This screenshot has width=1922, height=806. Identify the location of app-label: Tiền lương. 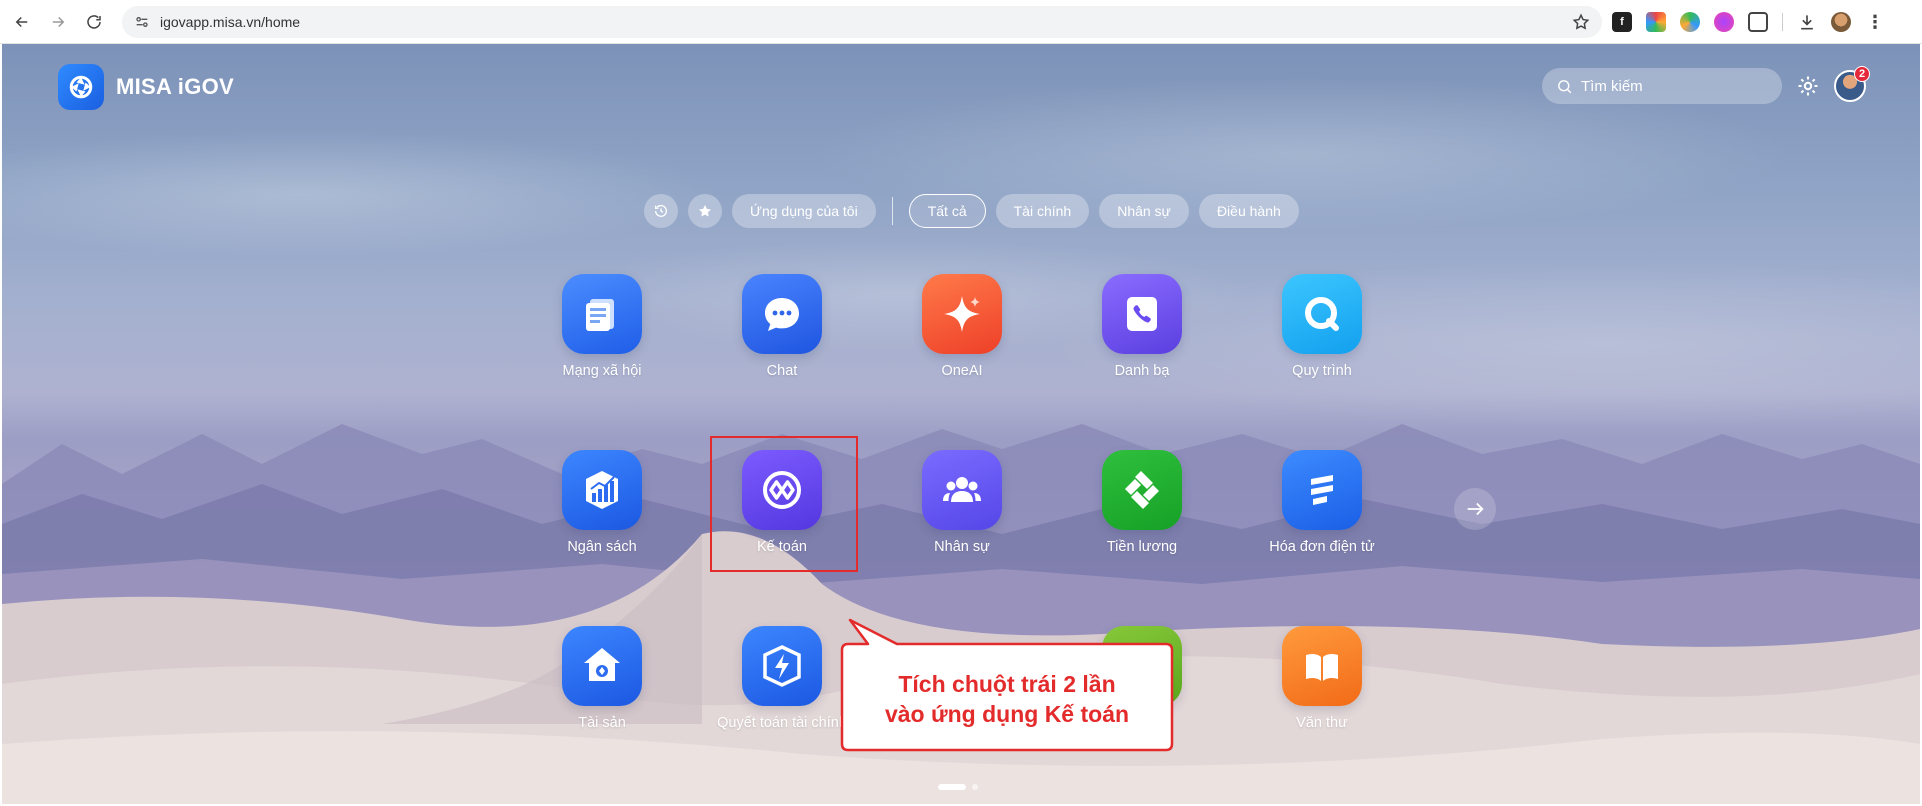
(1142, 547).